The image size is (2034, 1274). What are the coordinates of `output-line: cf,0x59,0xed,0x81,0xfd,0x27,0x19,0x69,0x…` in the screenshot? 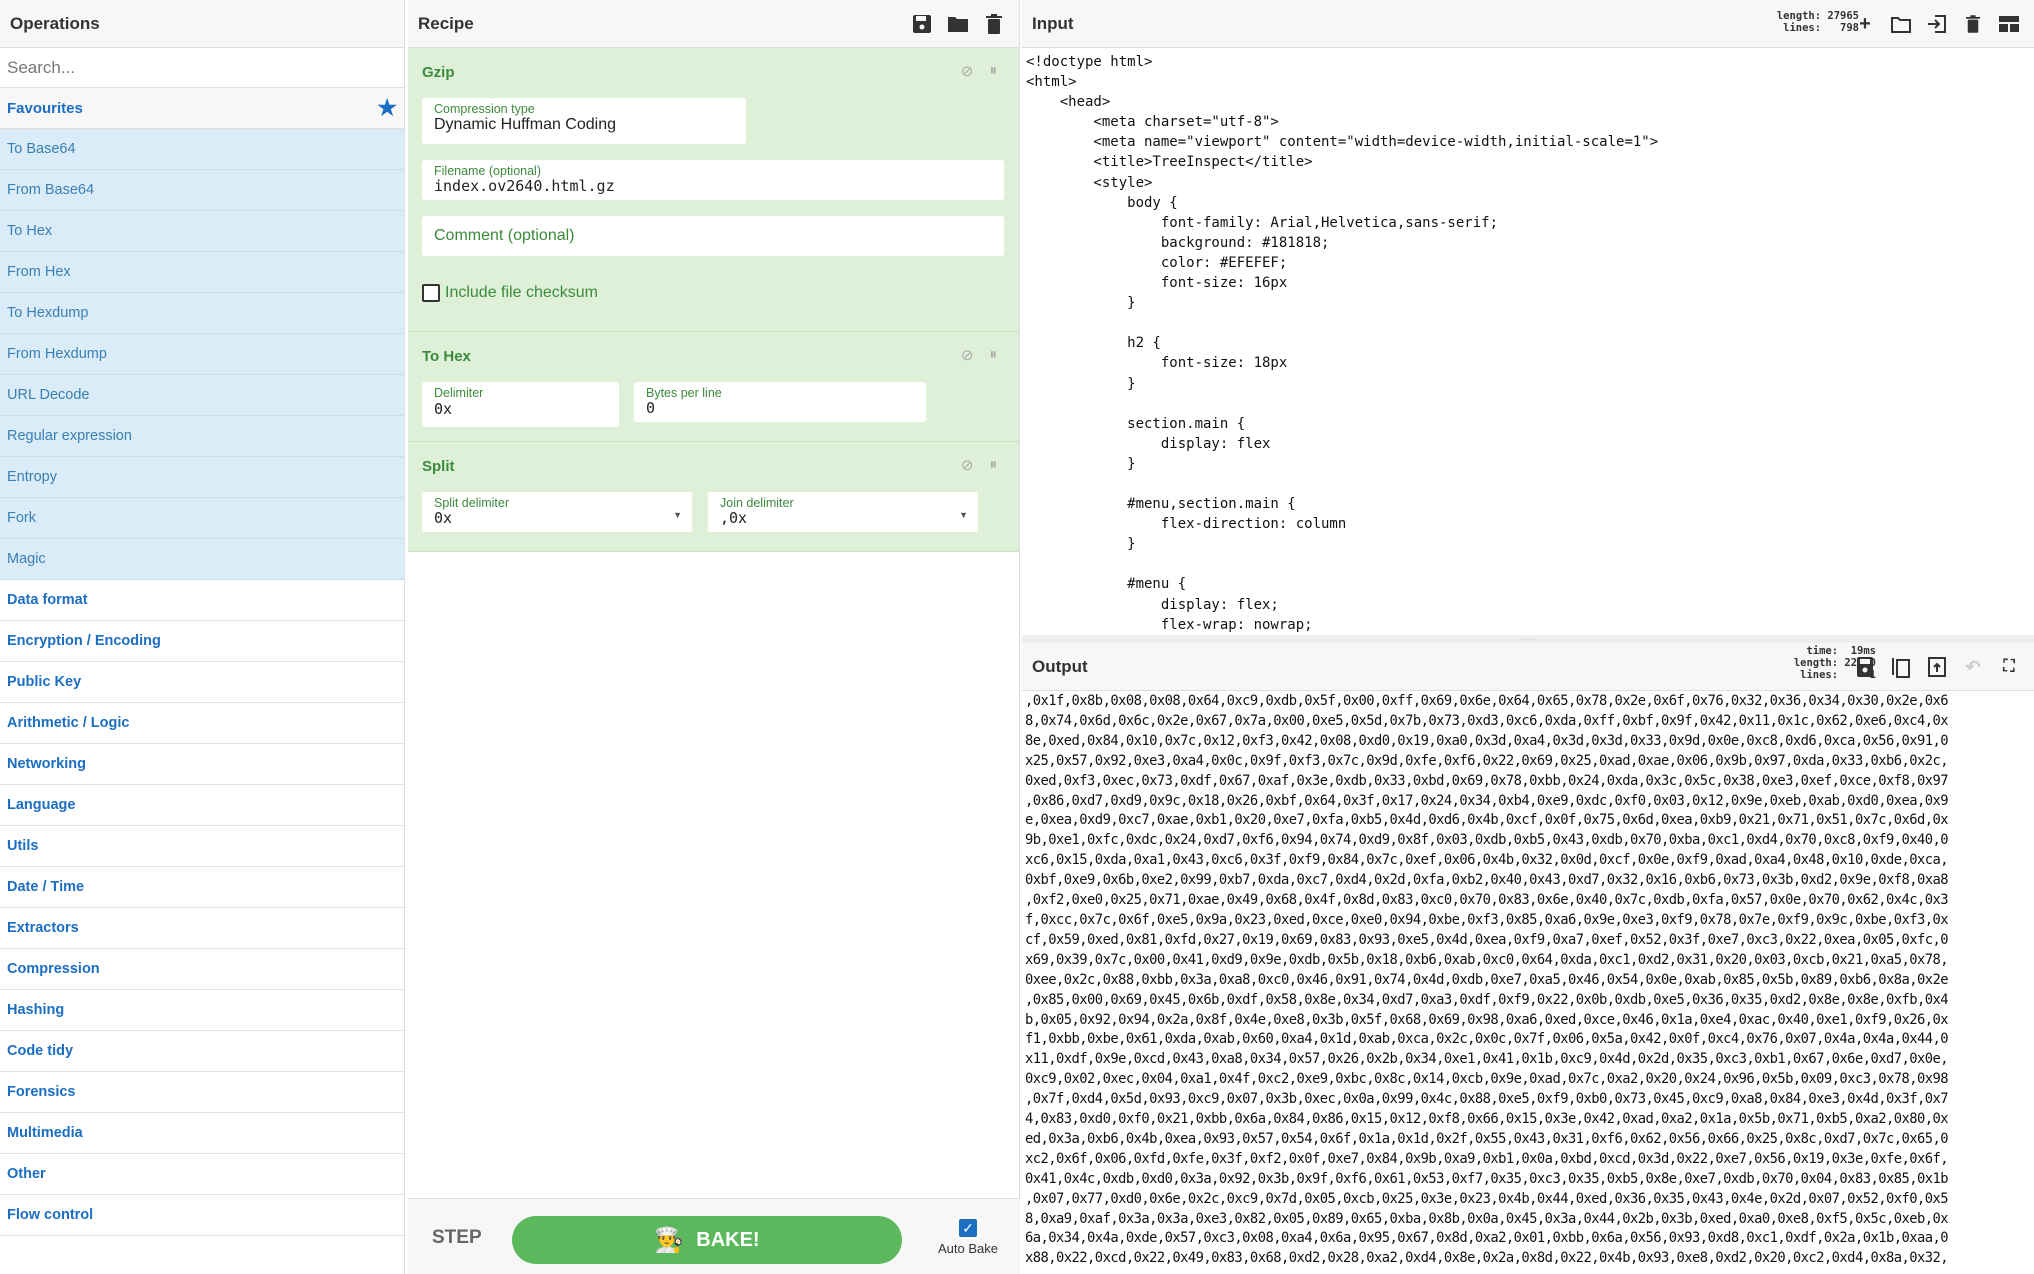 It's located at (1487, 939).